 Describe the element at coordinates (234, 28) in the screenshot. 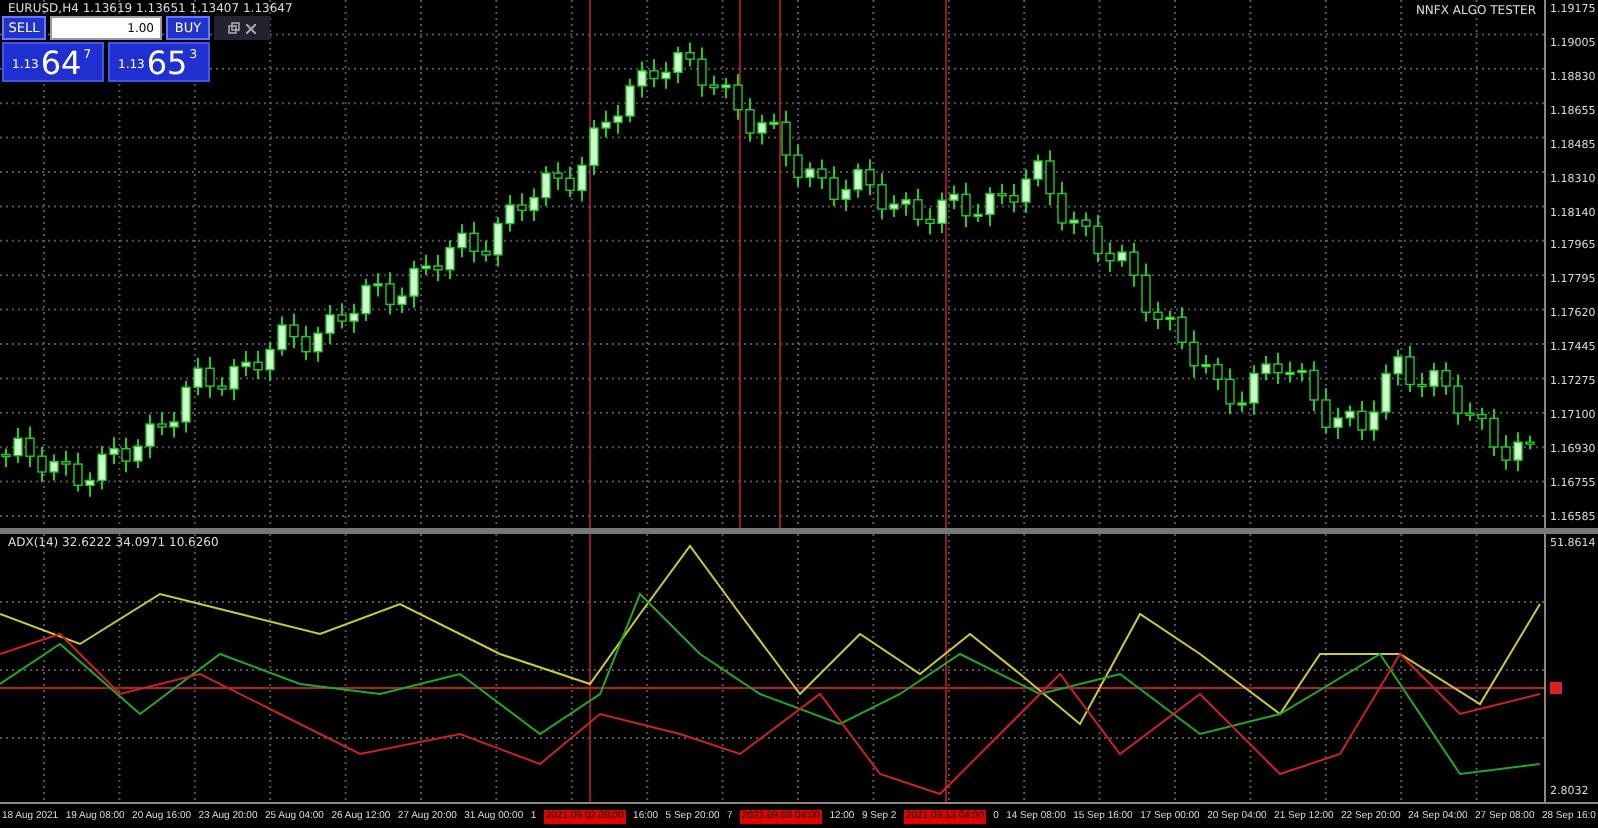

I see `restore-icon` at that location.